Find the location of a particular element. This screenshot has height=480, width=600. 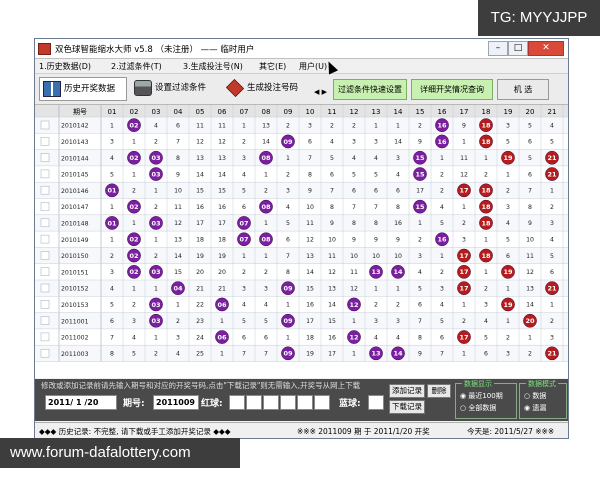

grid-issue-cell: 2011001 is located at coordinates (75, 321).